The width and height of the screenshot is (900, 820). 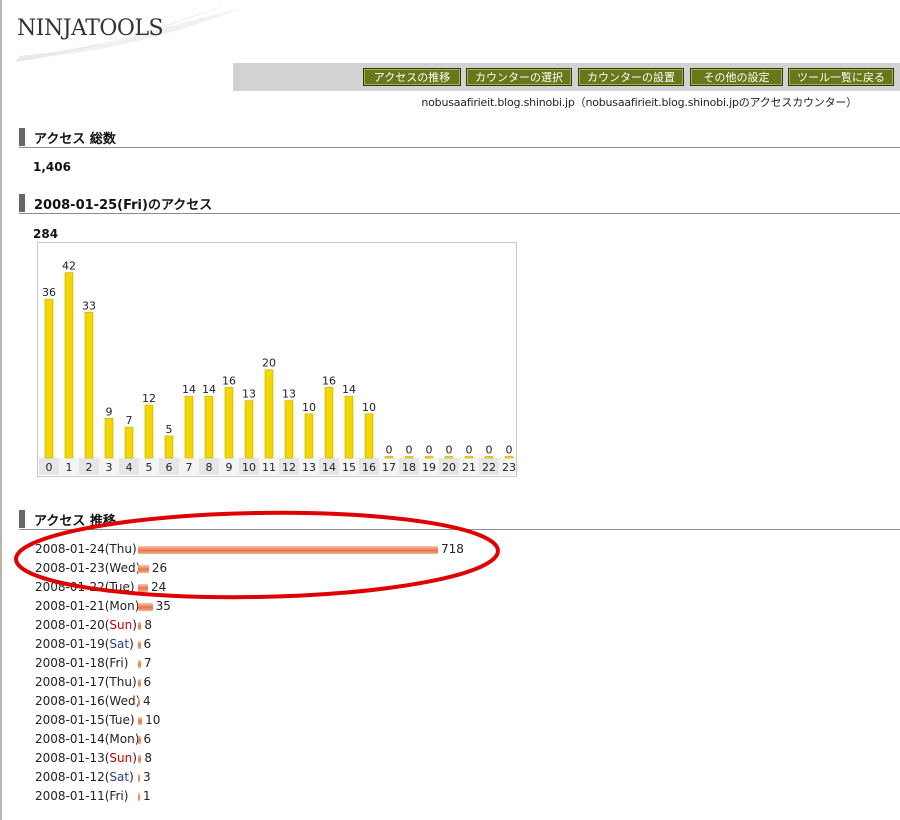 I want to click on data-label: 14, so click(x=349, y=389).